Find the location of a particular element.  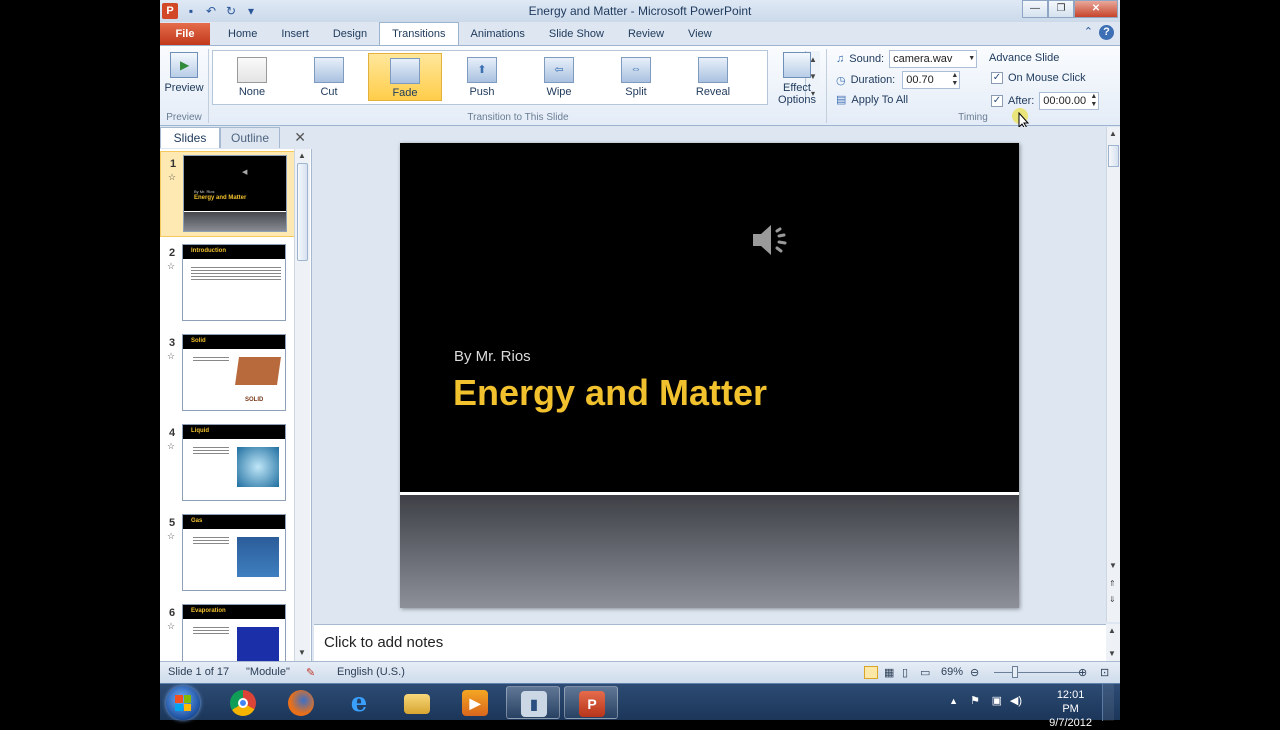

after-checkbox: ✓ is located at coordinates (997, 101).